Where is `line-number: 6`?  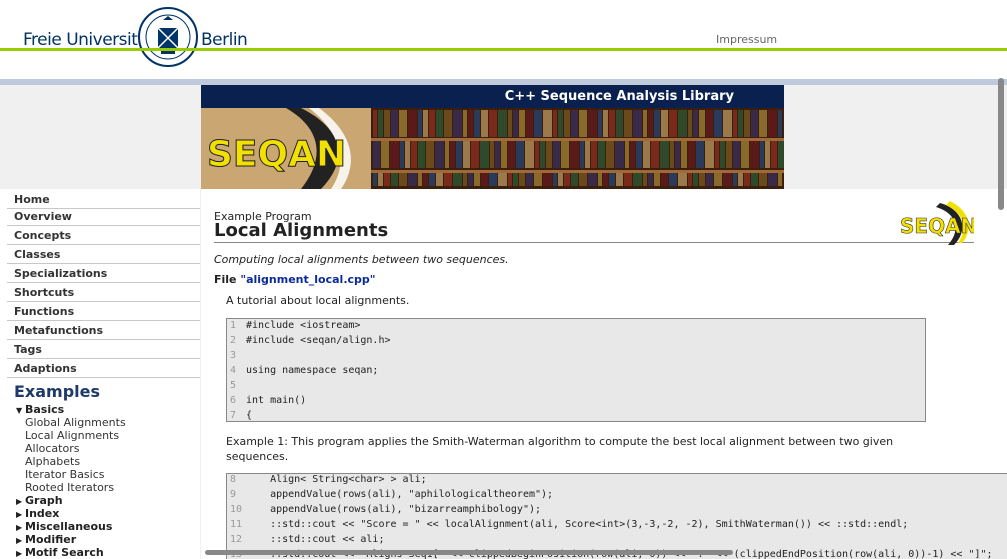
line-number: 6 is located at coordinates (233, 400).